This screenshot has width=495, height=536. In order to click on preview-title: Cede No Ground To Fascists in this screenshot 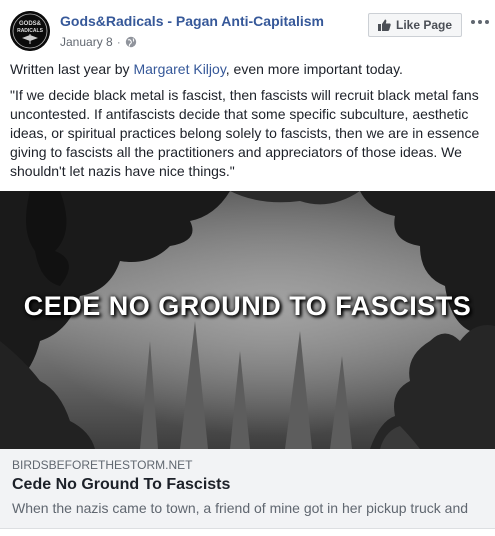, I will do `click(121, 485)`.